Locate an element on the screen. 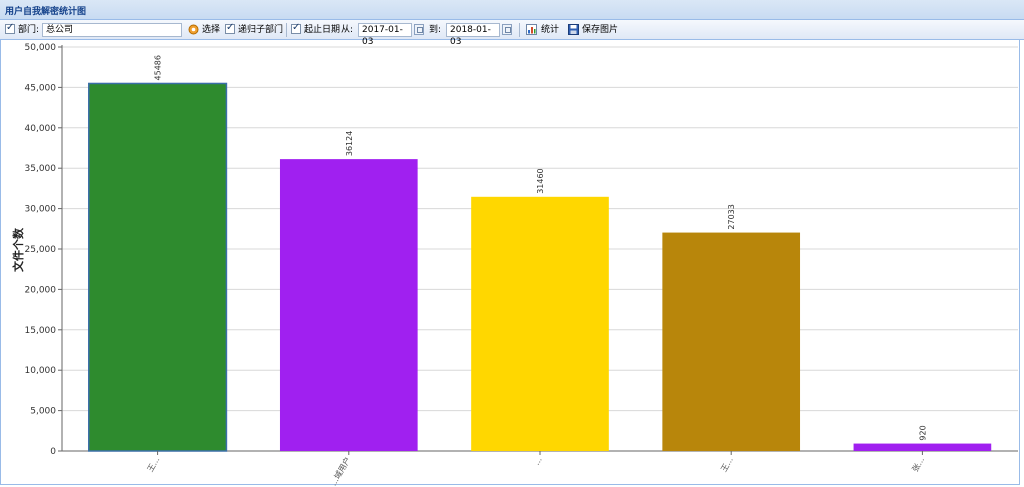 The height and width of the screenshot is (487, 1024). dept-field: 总公司 is located at coordinates (112, 30).